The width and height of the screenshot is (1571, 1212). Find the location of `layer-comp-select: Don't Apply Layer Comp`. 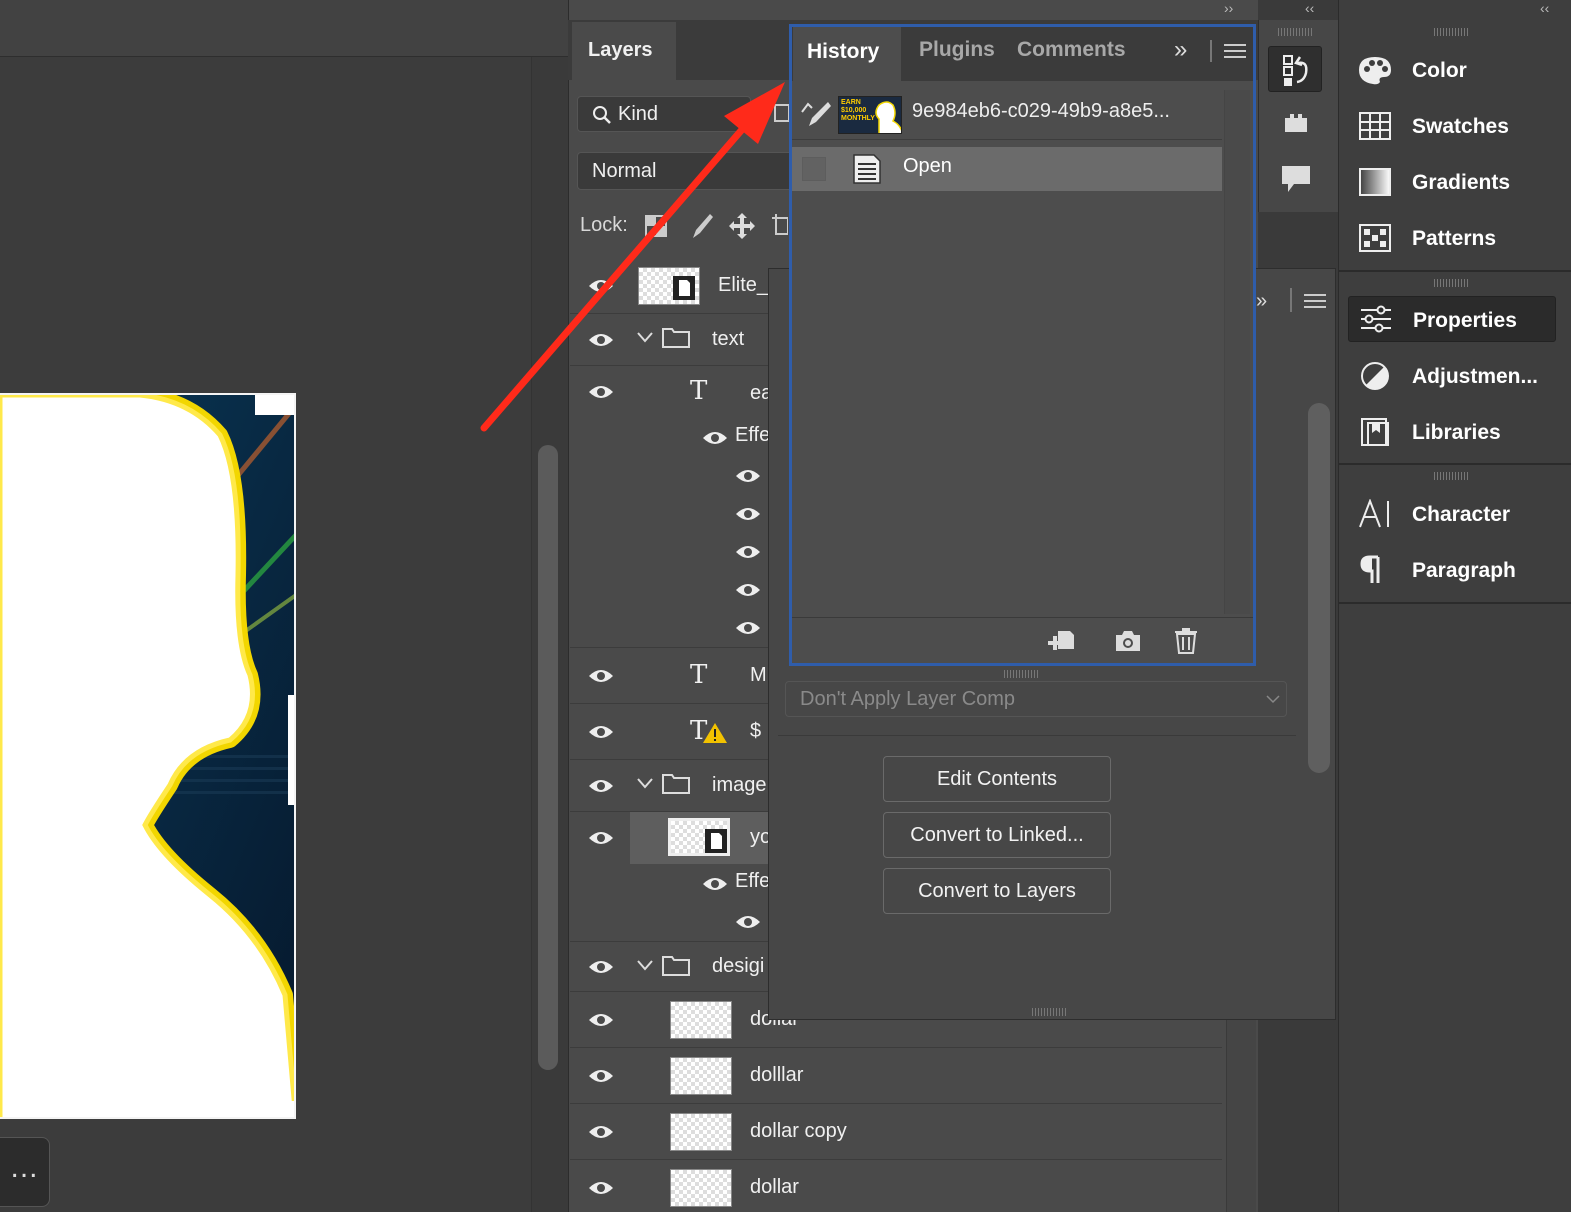

layer-comp-select: Don't Apply Layer Comp is located at coordinates (1036, 699).